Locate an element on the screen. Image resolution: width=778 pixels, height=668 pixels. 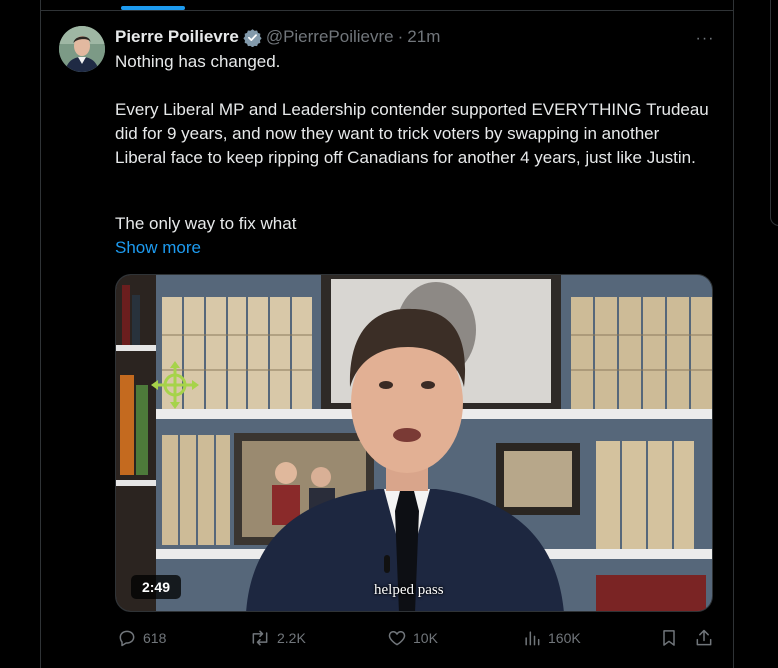
active-tab-indicator is located at coordinates (153, 8).